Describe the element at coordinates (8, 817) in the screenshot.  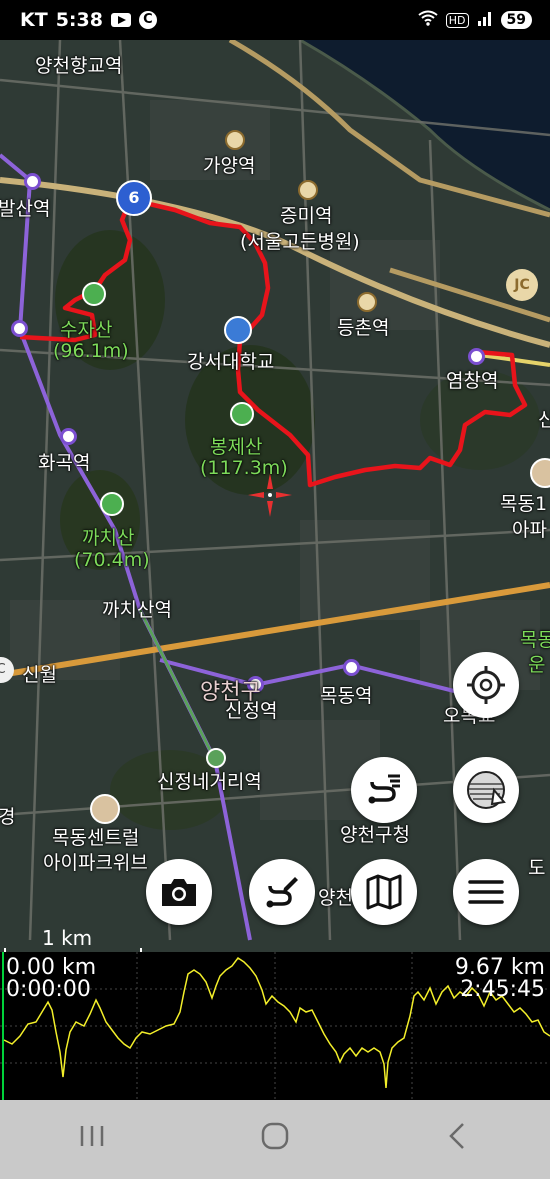
I see `label-edge-gyeong: 경` at that location.